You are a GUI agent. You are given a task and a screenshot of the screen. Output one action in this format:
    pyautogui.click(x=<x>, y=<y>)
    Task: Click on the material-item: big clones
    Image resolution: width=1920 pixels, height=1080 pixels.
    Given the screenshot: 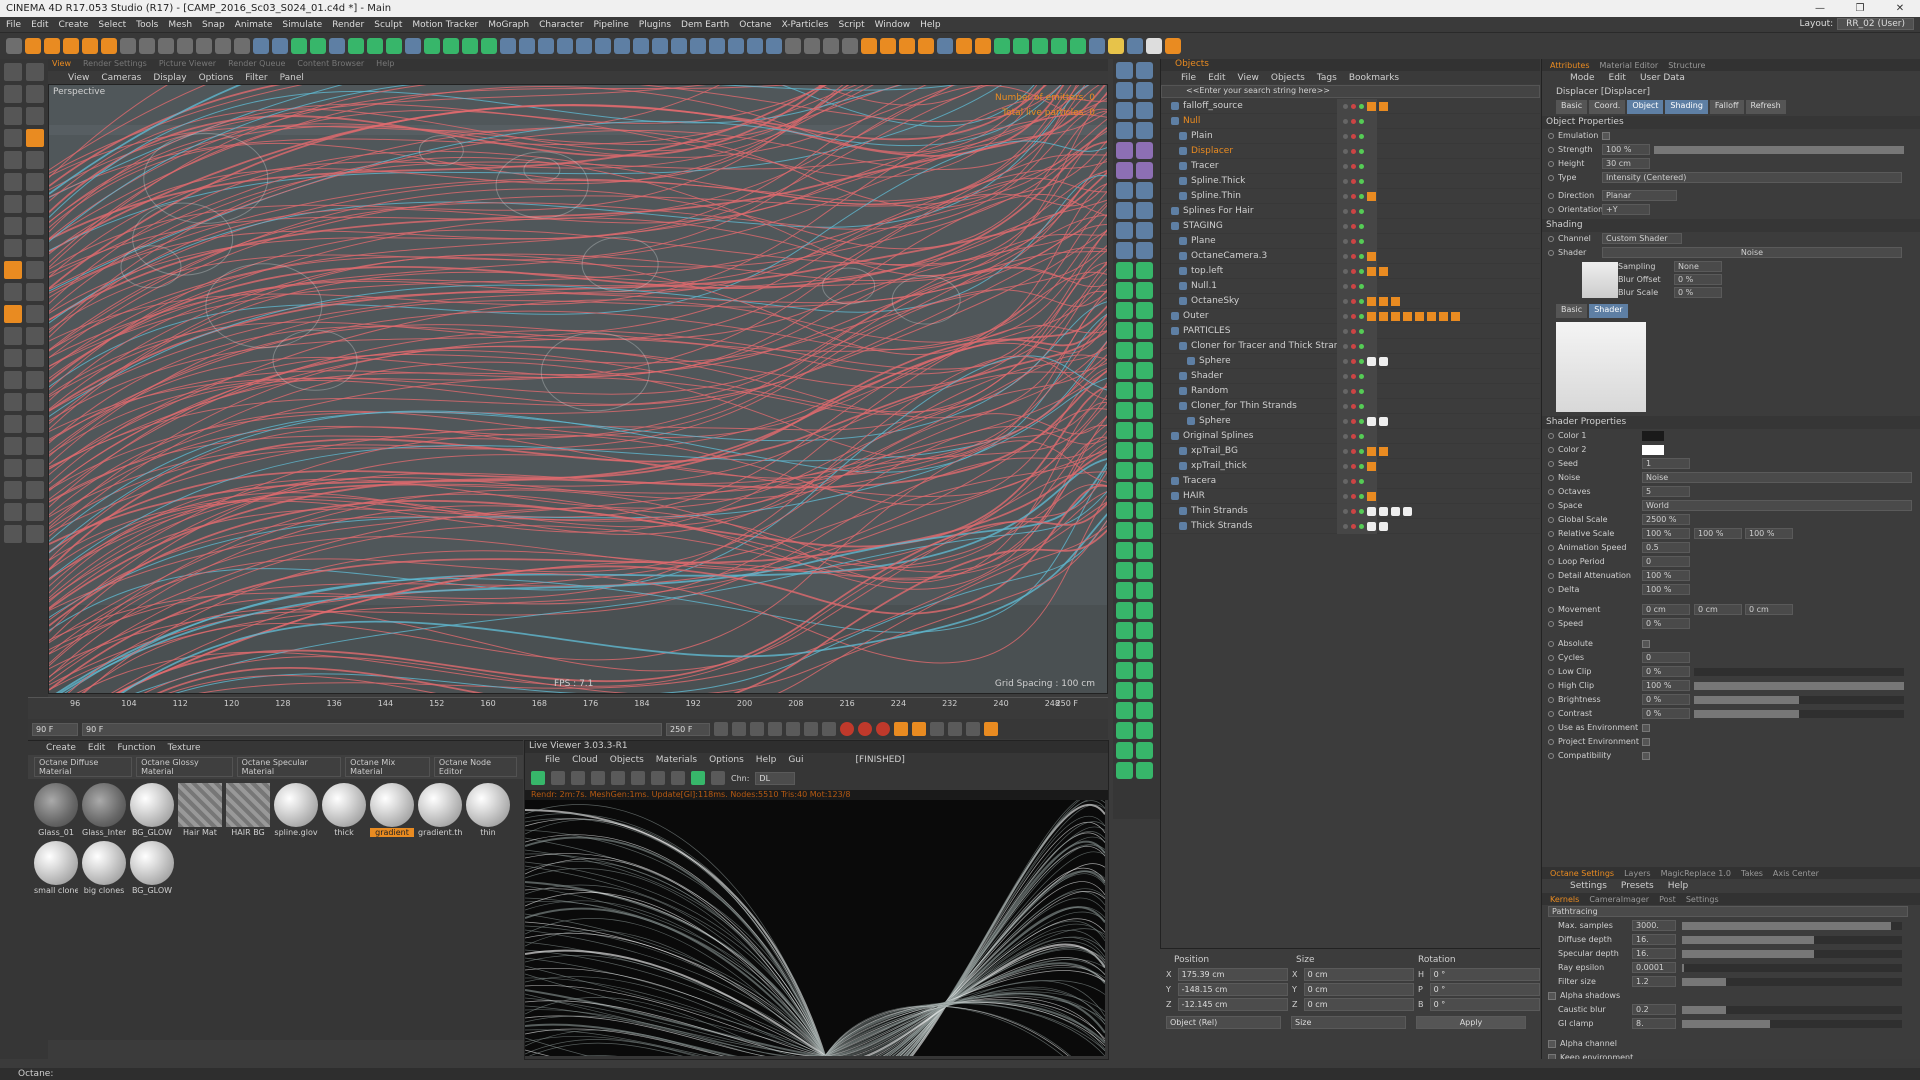 What is the action you would take?
    pyautogui.click(x=104, y=868)
    